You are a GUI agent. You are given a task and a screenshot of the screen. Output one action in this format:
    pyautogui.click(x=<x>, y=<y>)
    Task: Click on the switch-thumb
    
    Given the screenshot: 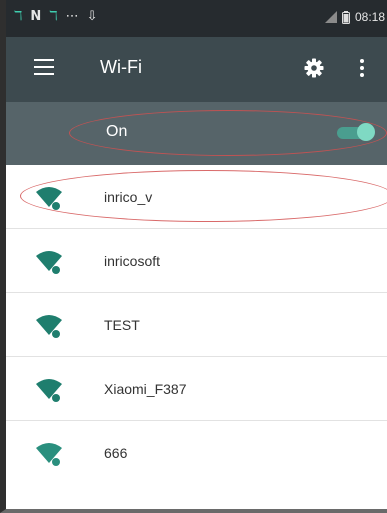 What is the action you would take?
    pyautogui.click(x=366, y=132)
    